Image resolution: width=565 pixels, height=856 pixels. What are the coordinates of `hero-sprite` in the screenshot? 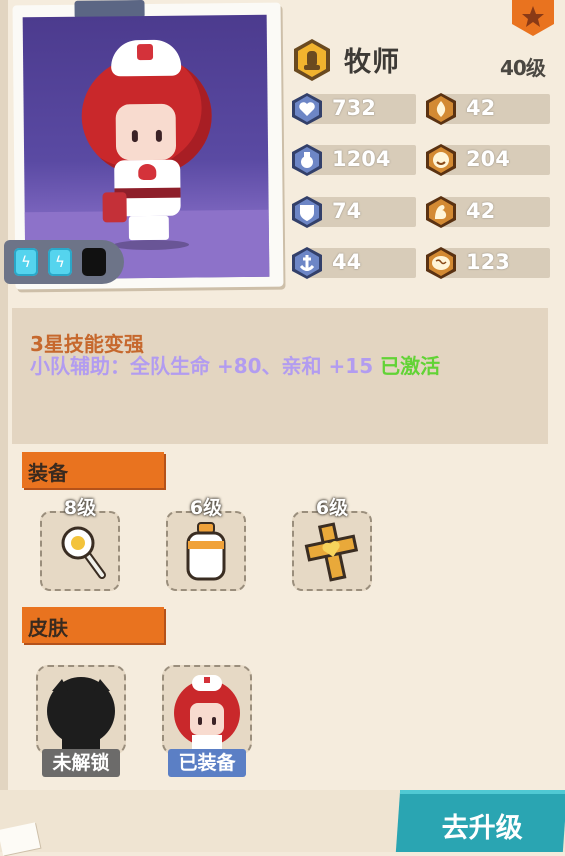 It's located at (147, 144).